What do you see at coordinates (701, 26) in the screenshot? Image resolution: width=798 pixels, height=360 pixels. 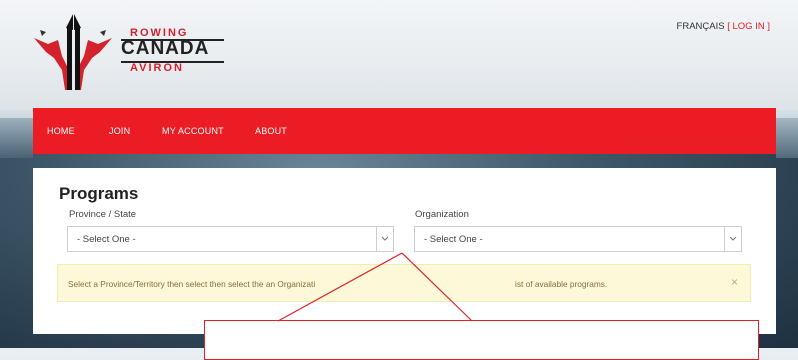 I see `language-toggle-link: FRANÇAIS` at bounding box center [701, 26].